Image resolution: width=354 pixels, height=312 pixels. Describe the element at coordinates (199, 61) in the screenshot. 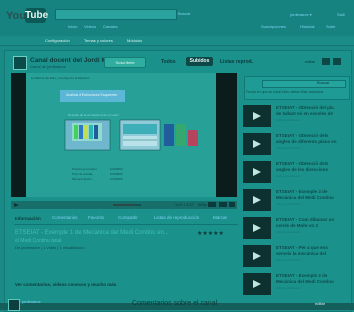

I see `tab-subidos: Subidos` at that location.